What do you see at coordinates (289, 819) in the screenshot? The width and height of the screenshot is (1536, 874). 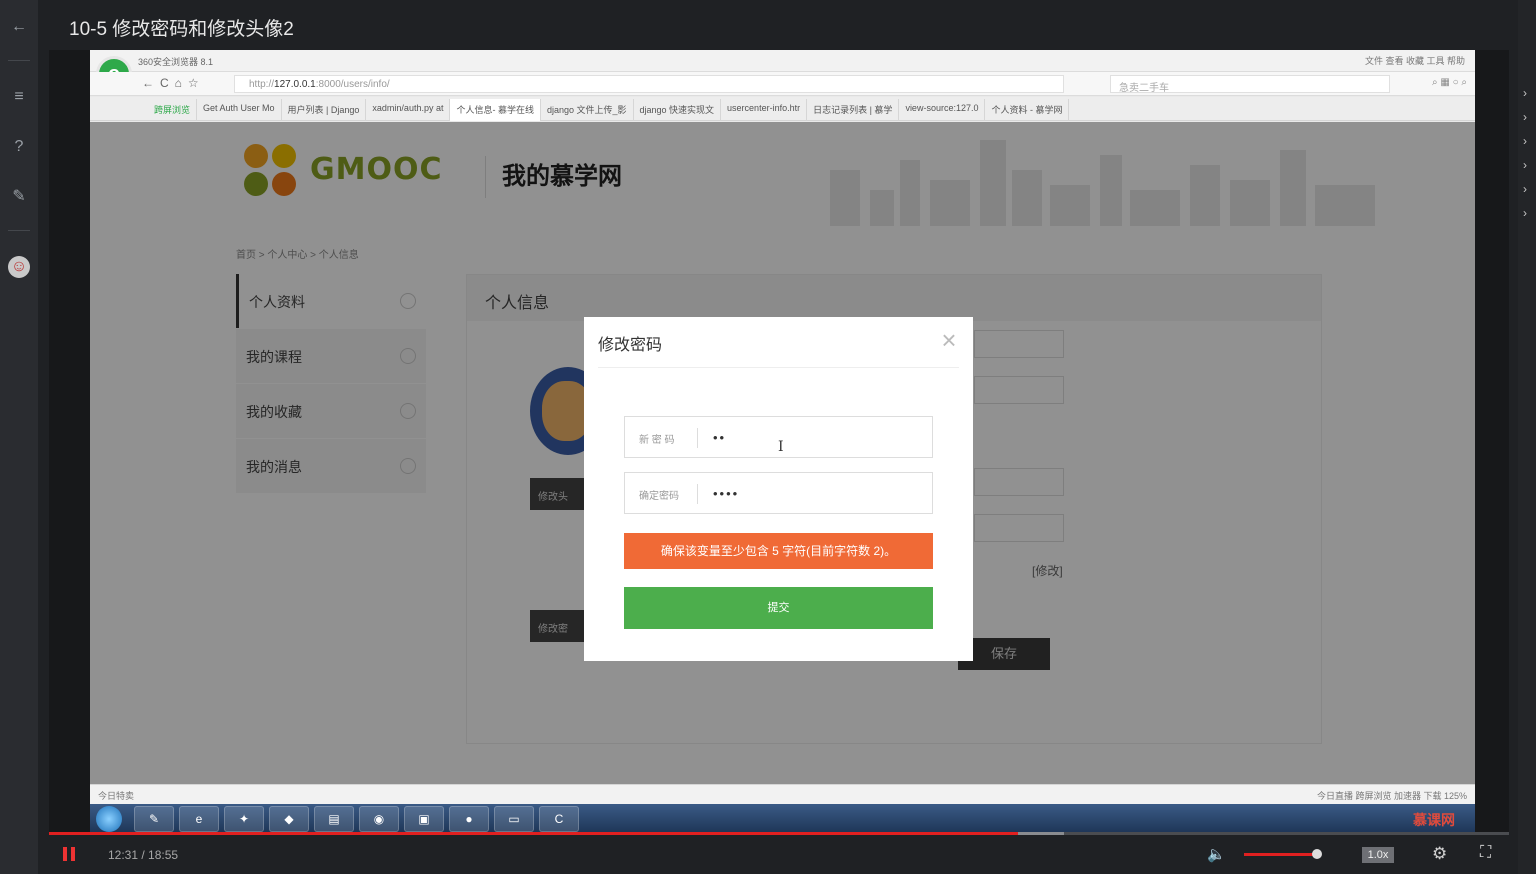 I see `app-icon: ◆` at bounding box center [289, 819].